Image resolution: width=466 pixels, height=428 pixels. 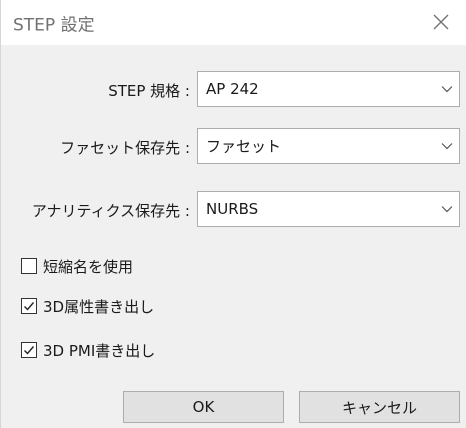 I want to click on title-bar: STEP 設定, so click(x=233, y=22).